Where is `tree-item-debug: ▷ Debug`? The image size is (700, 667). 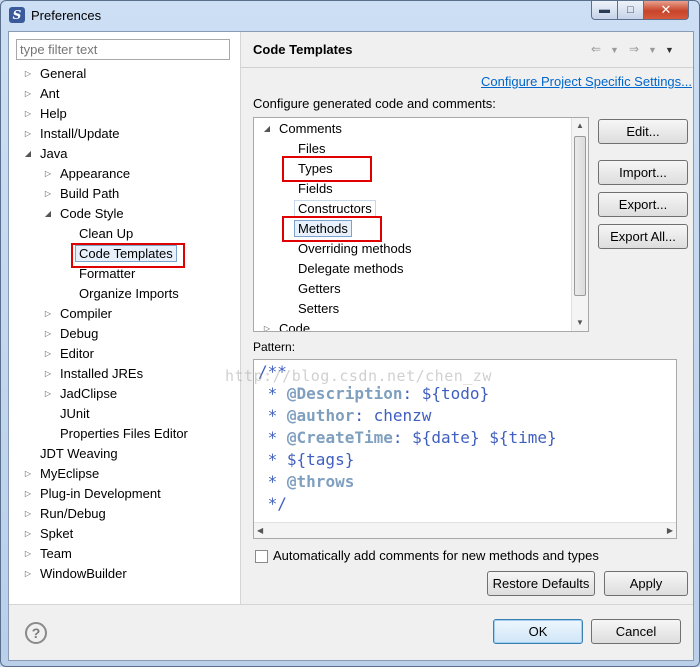 tree-item-debug: ▷ Debug is located at coordinates (70, 334).